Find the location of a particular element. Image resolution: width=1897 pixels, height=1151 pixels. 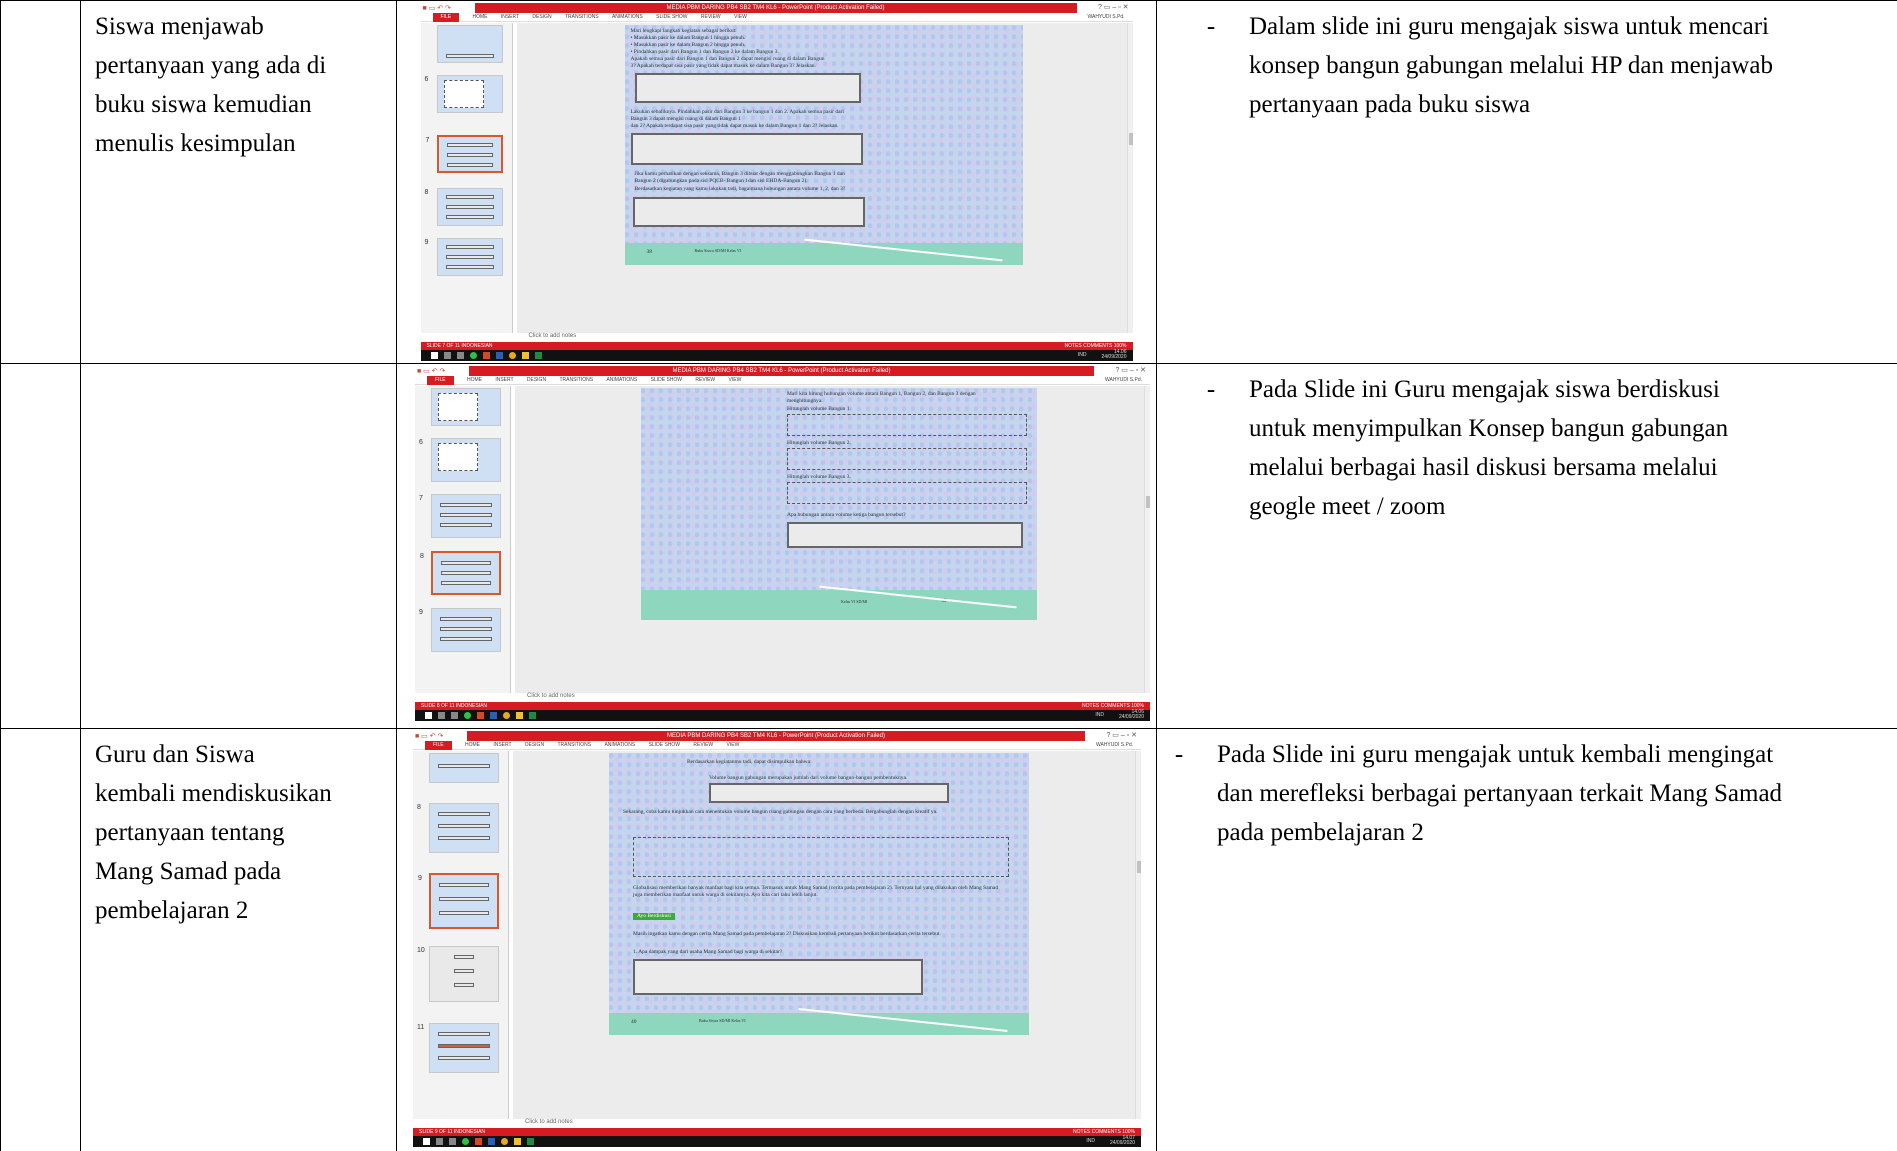

clock: 14.07 24/09/2020 is located at coordinates (1122, 1141).